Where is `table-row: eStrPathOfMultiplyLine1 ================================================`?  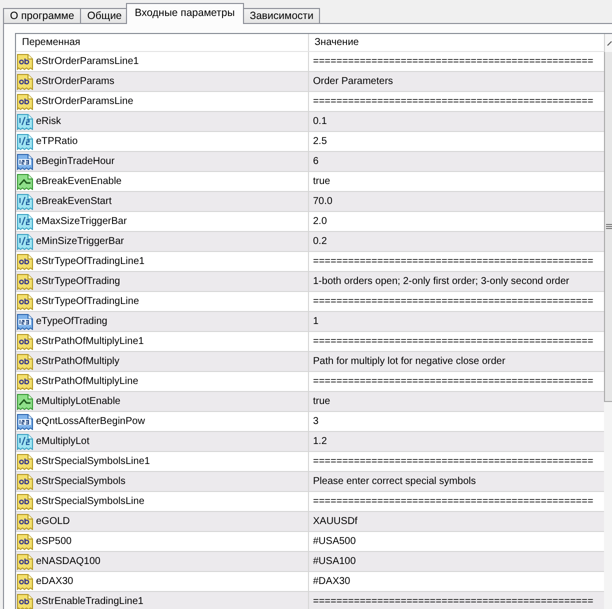
table-row: eStrPathOfMultiplyLine1 ================================================ is located at coordinates (310, 342).